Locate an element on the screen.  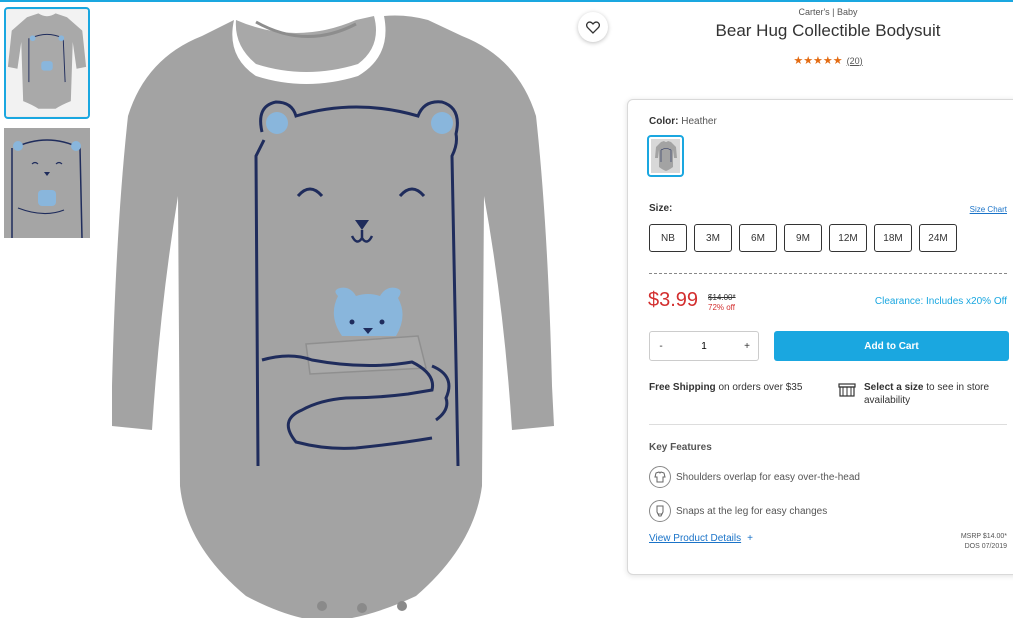
original-price: $14.00* is located at coordinates (722, 297).